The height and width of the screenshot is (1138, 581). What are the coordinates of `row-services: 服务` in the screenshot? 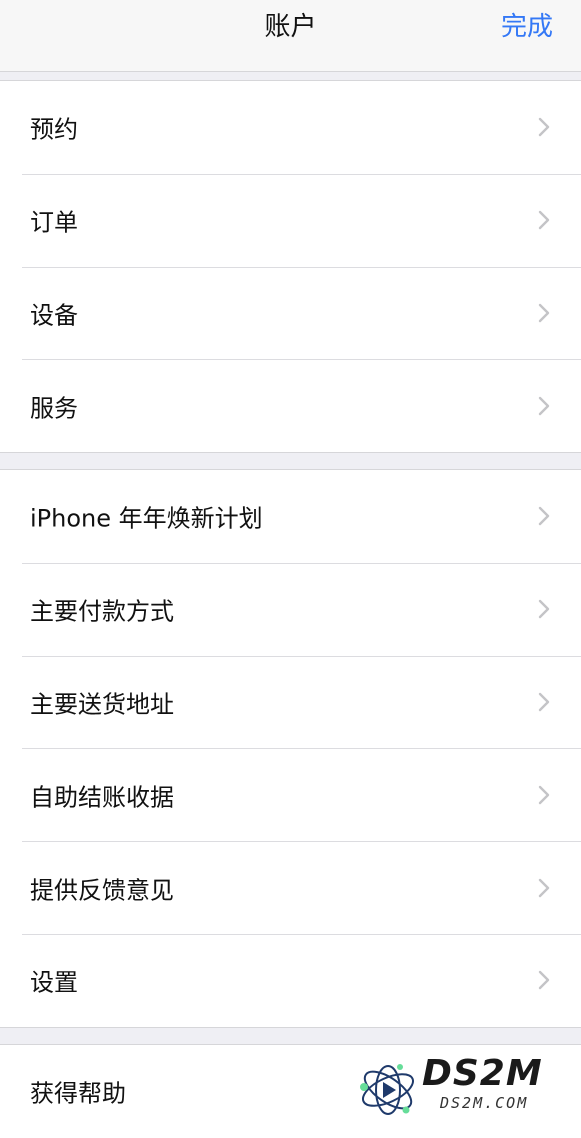 It's located at (290, 405).